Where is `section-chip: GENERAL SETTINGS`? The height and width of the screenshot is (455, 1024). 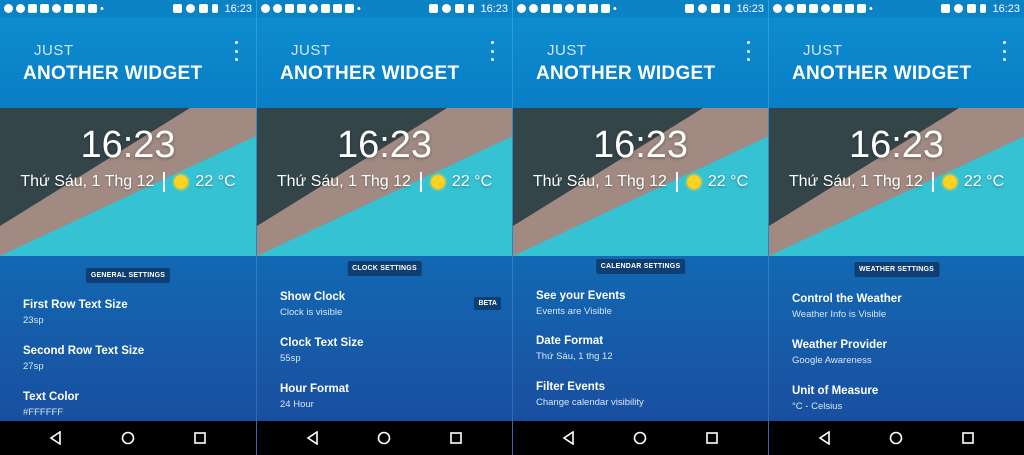
section-chip: GENERAL SETTINGS is located at coordinates (128, 275).